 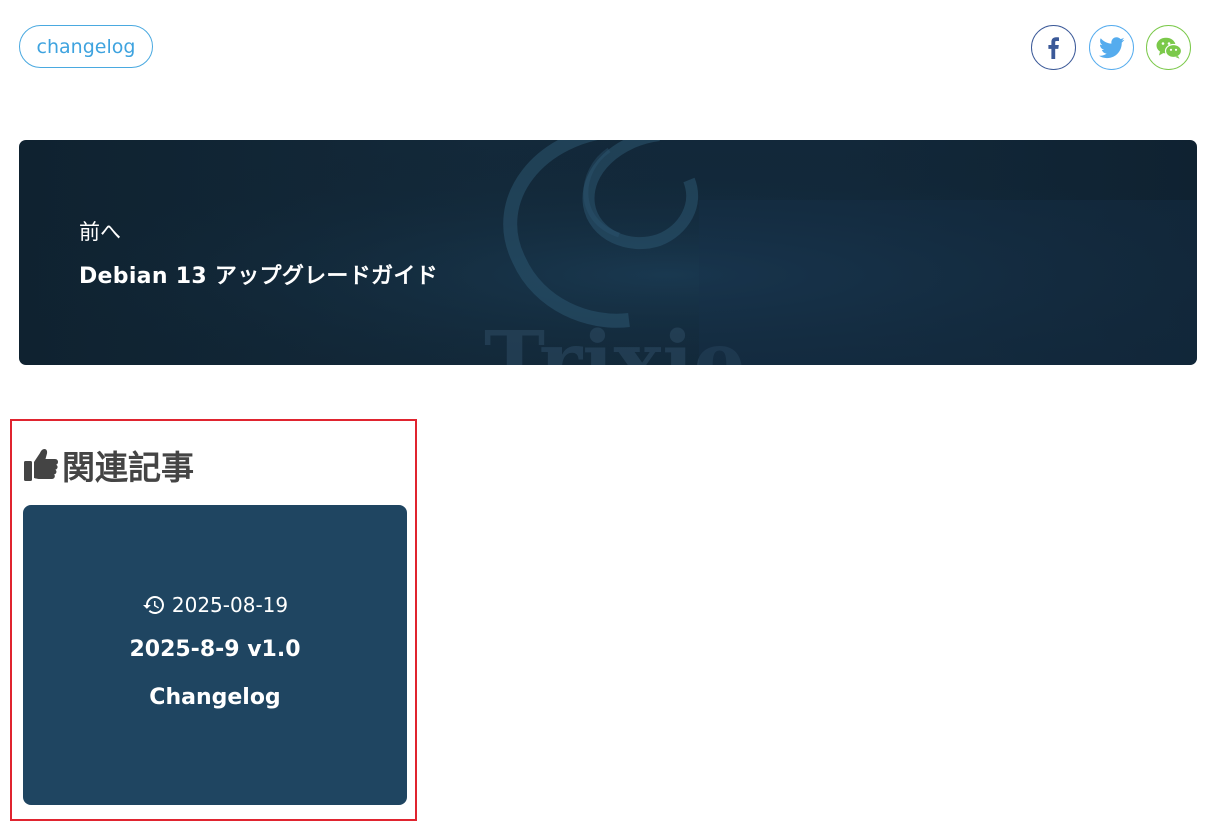 I want to click on facebook-icon, so click(x=1053, y=47).